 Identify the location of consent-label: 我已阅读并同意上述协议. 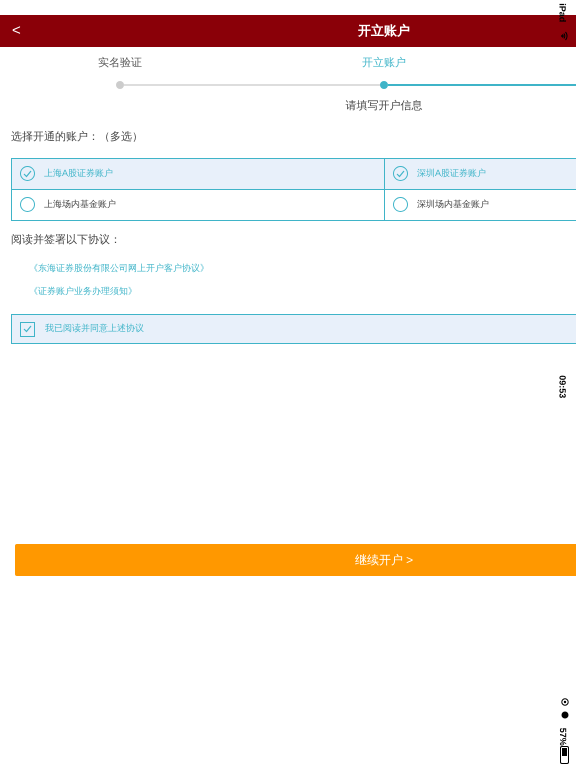
(94, 329).